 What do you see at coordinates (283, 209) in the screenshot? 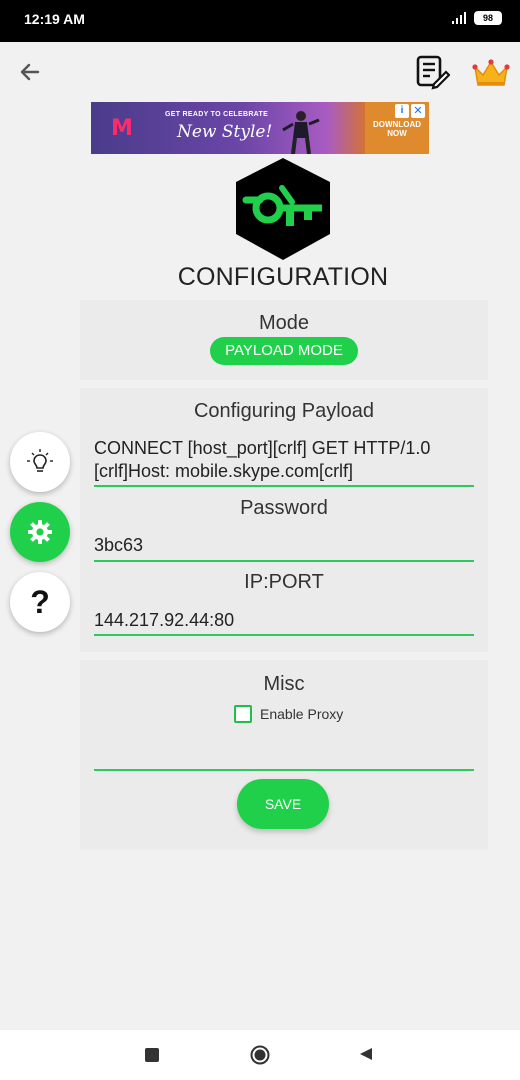
I see `app-logo` at bounding box center [283, 209].